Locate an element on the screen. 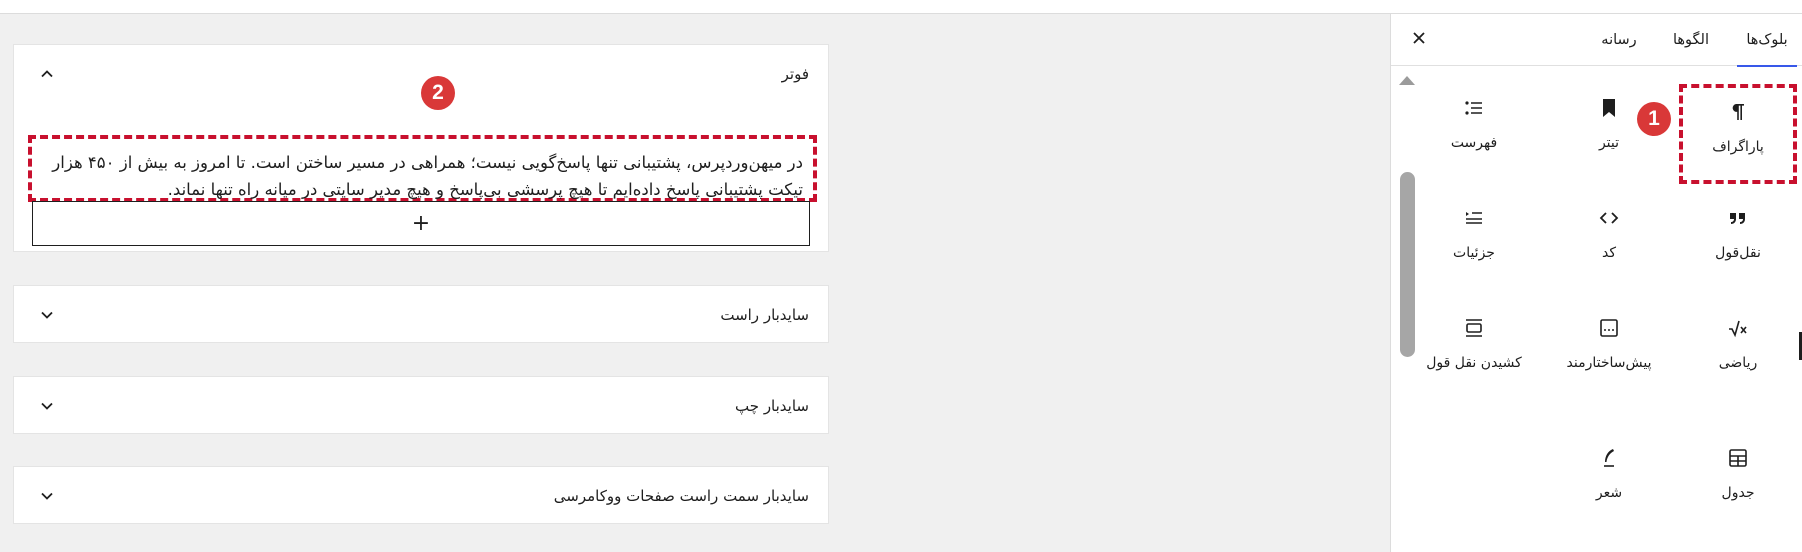 This screenshot has width=1802, height=552. add-block-button: + is located at coordinates (421, 223).